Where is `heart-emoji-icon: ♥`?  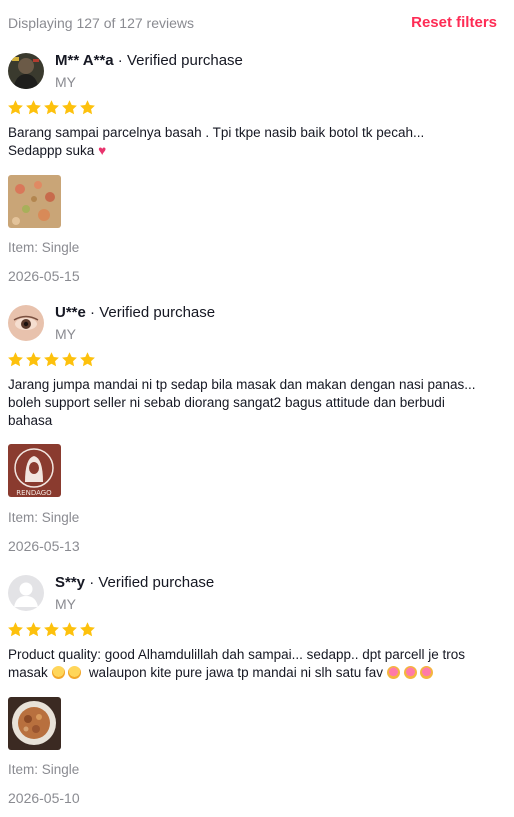 heart-emoji-icon: ♥ is located at coordinates (102, 150).